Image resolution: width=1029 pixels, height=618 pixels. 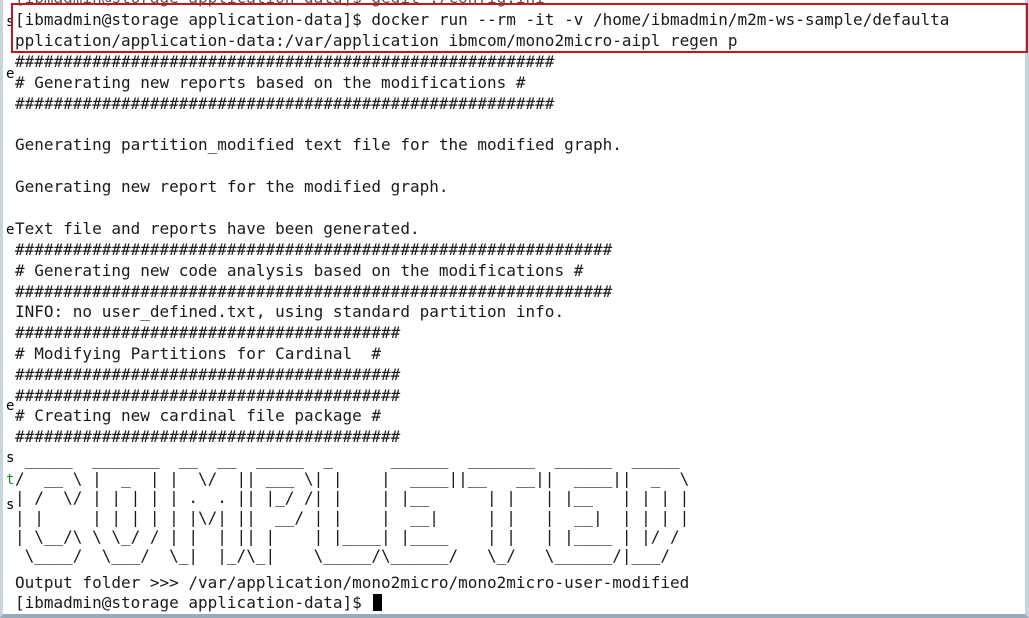 What do you see at coordinates (198, 415) in the screenshot?
I see `cardinal-package-header: # Creating new cardinal file package #` at bounding box center [198, 415].